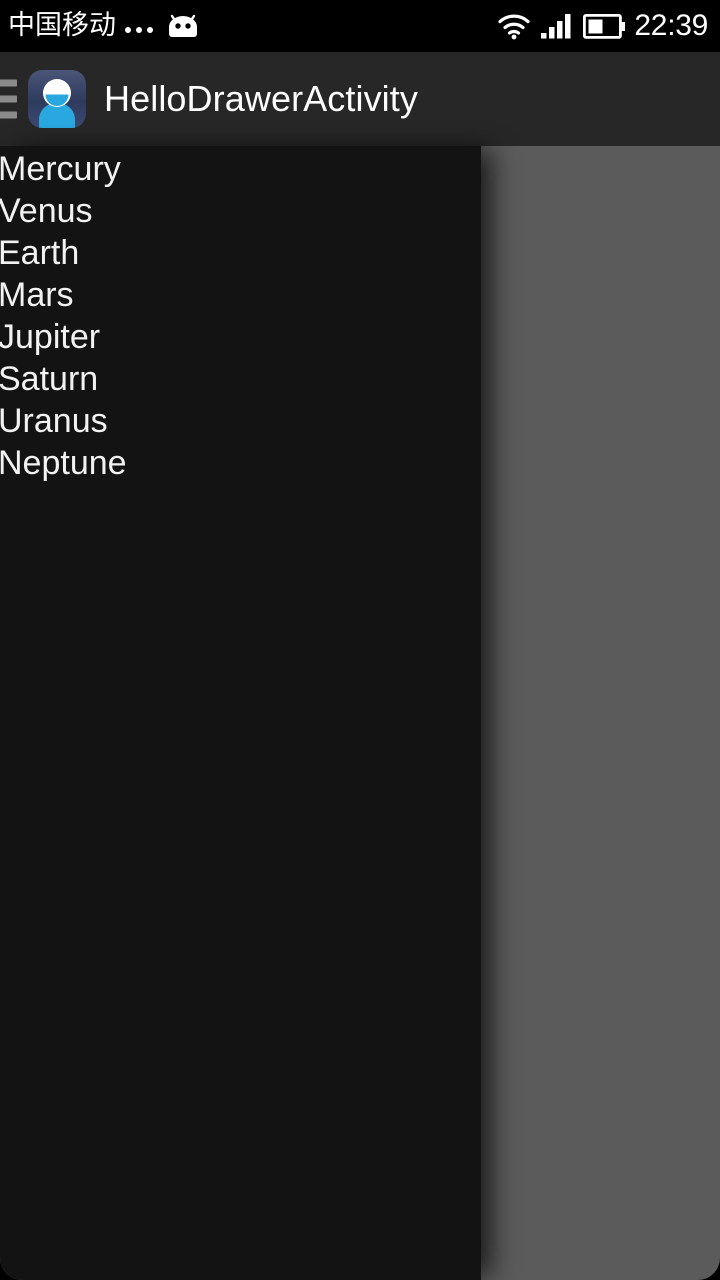  What do you see at coordinates (360, 26) in the screenshot?
I see `status-bar: 中国移动 22:39` at bounding box center [360, 26].